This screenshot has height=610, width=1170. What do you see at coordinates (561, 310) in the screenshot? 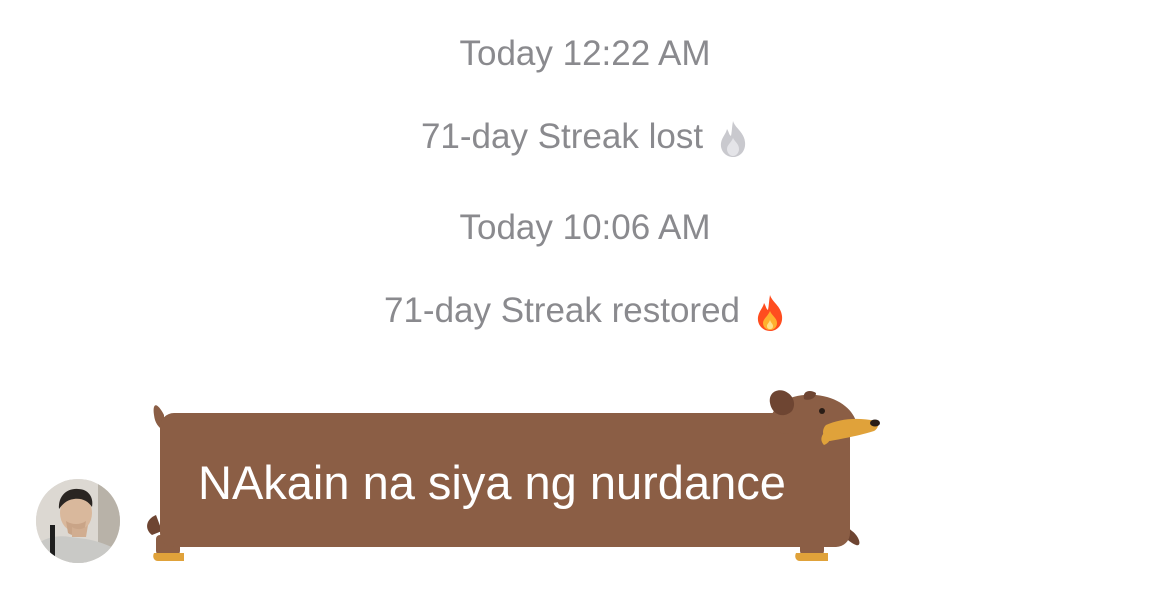
I see `streak-restored-text: 71-day Streak restored` at bounding box center [561, 310].